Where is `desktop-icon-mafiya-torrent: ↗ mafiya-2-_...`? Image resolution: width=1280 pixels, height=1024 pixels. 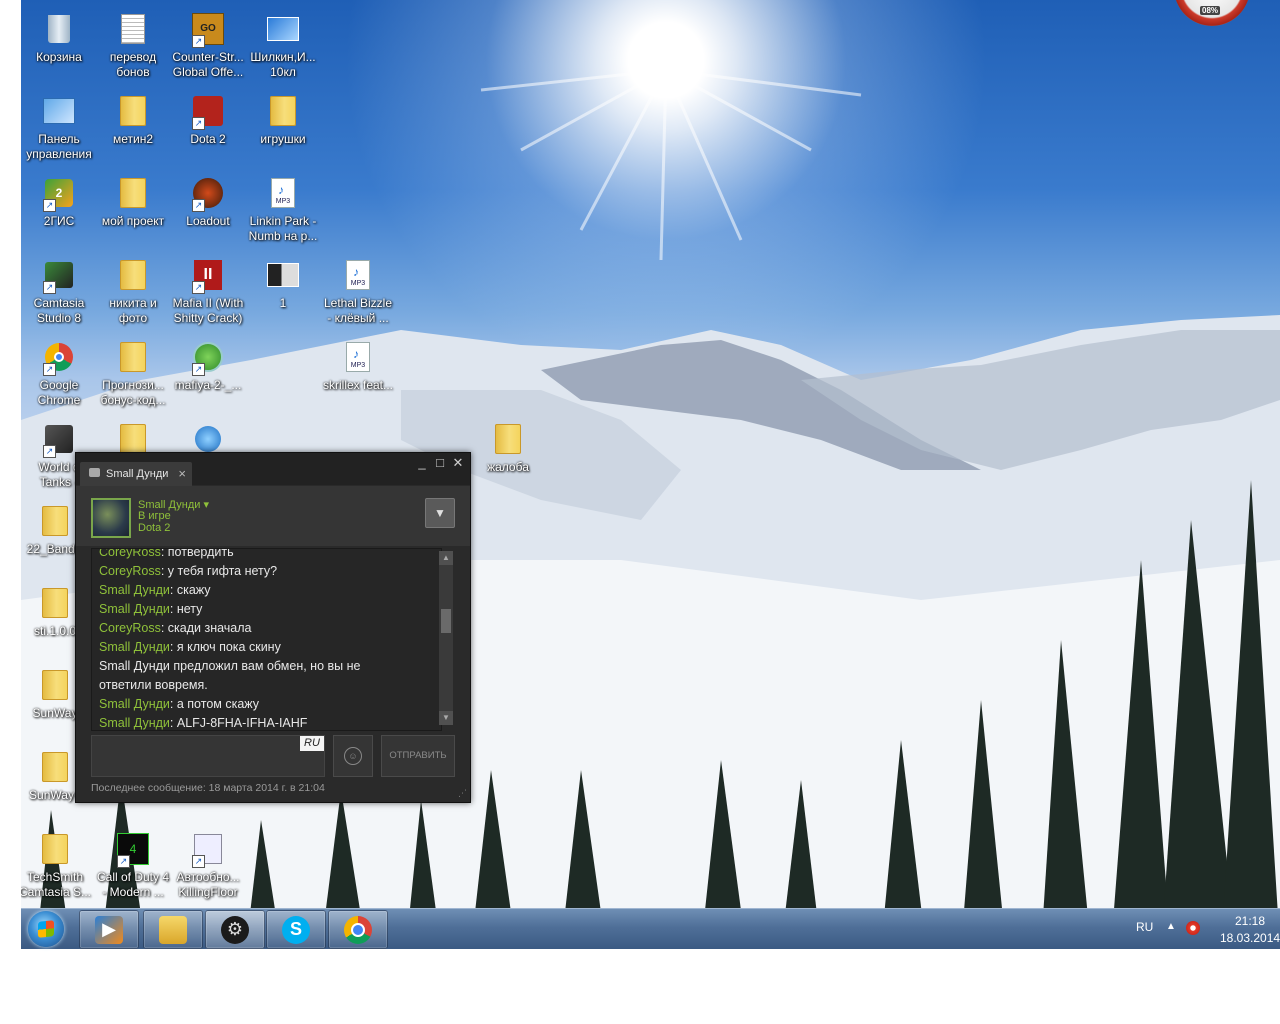
desktop-icon-mafiya-torrent: ↗ mafiya-2-_... is located at coordinates (208, 380).